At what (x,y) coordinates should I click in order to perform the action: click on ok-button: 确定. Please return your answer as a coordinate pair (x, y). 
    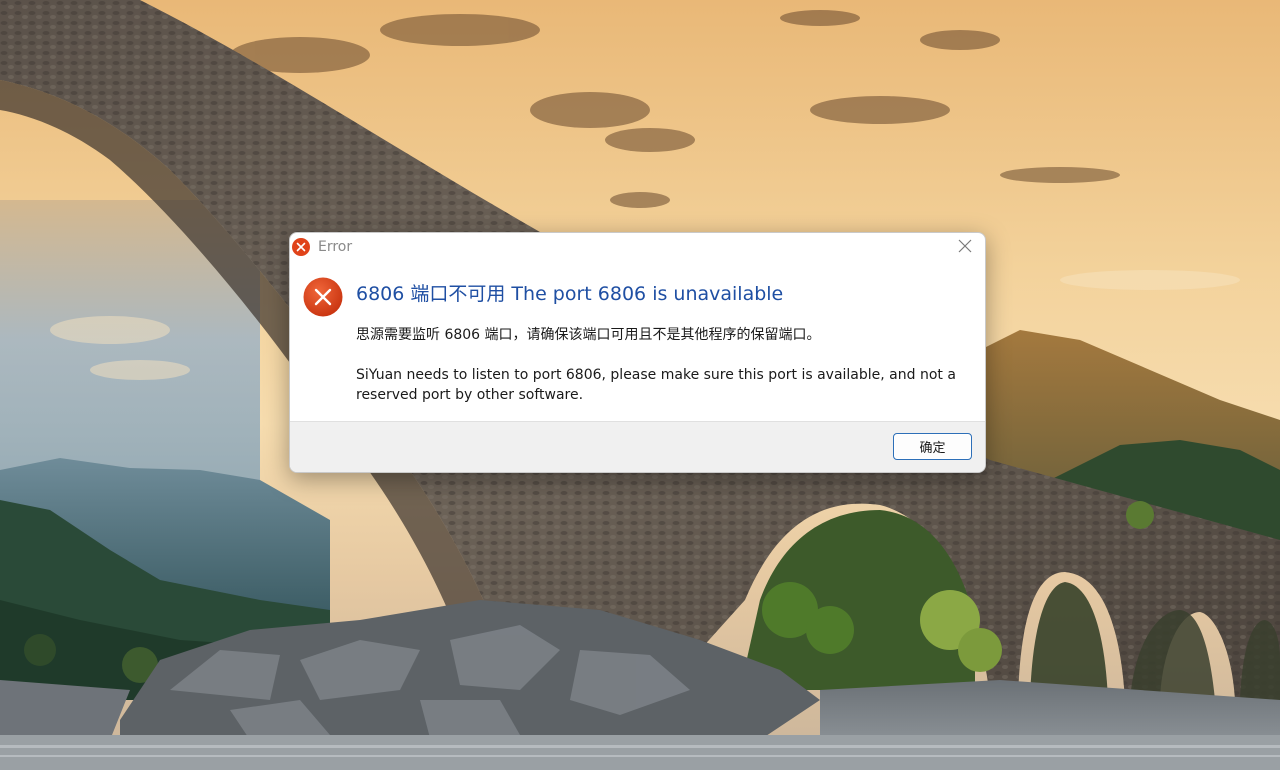
    Looking at the image, I should click on (932, 446).